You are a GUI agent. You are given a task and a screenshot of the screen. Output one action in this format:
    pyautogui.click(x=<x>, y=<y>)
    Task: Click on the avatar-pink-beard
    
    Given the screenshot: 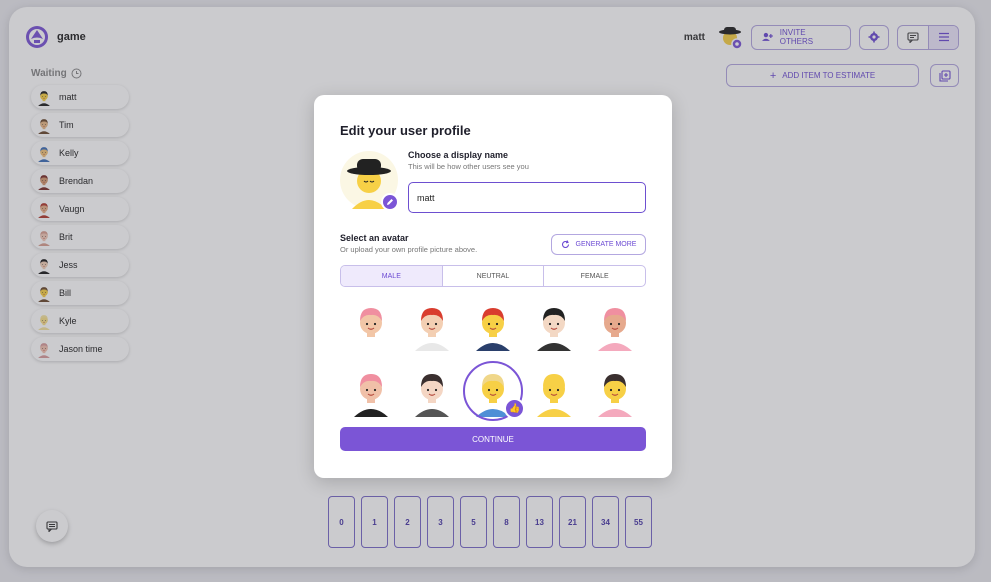 What is the action you would take?
    pyautogui.click(x=615, y=325)
    